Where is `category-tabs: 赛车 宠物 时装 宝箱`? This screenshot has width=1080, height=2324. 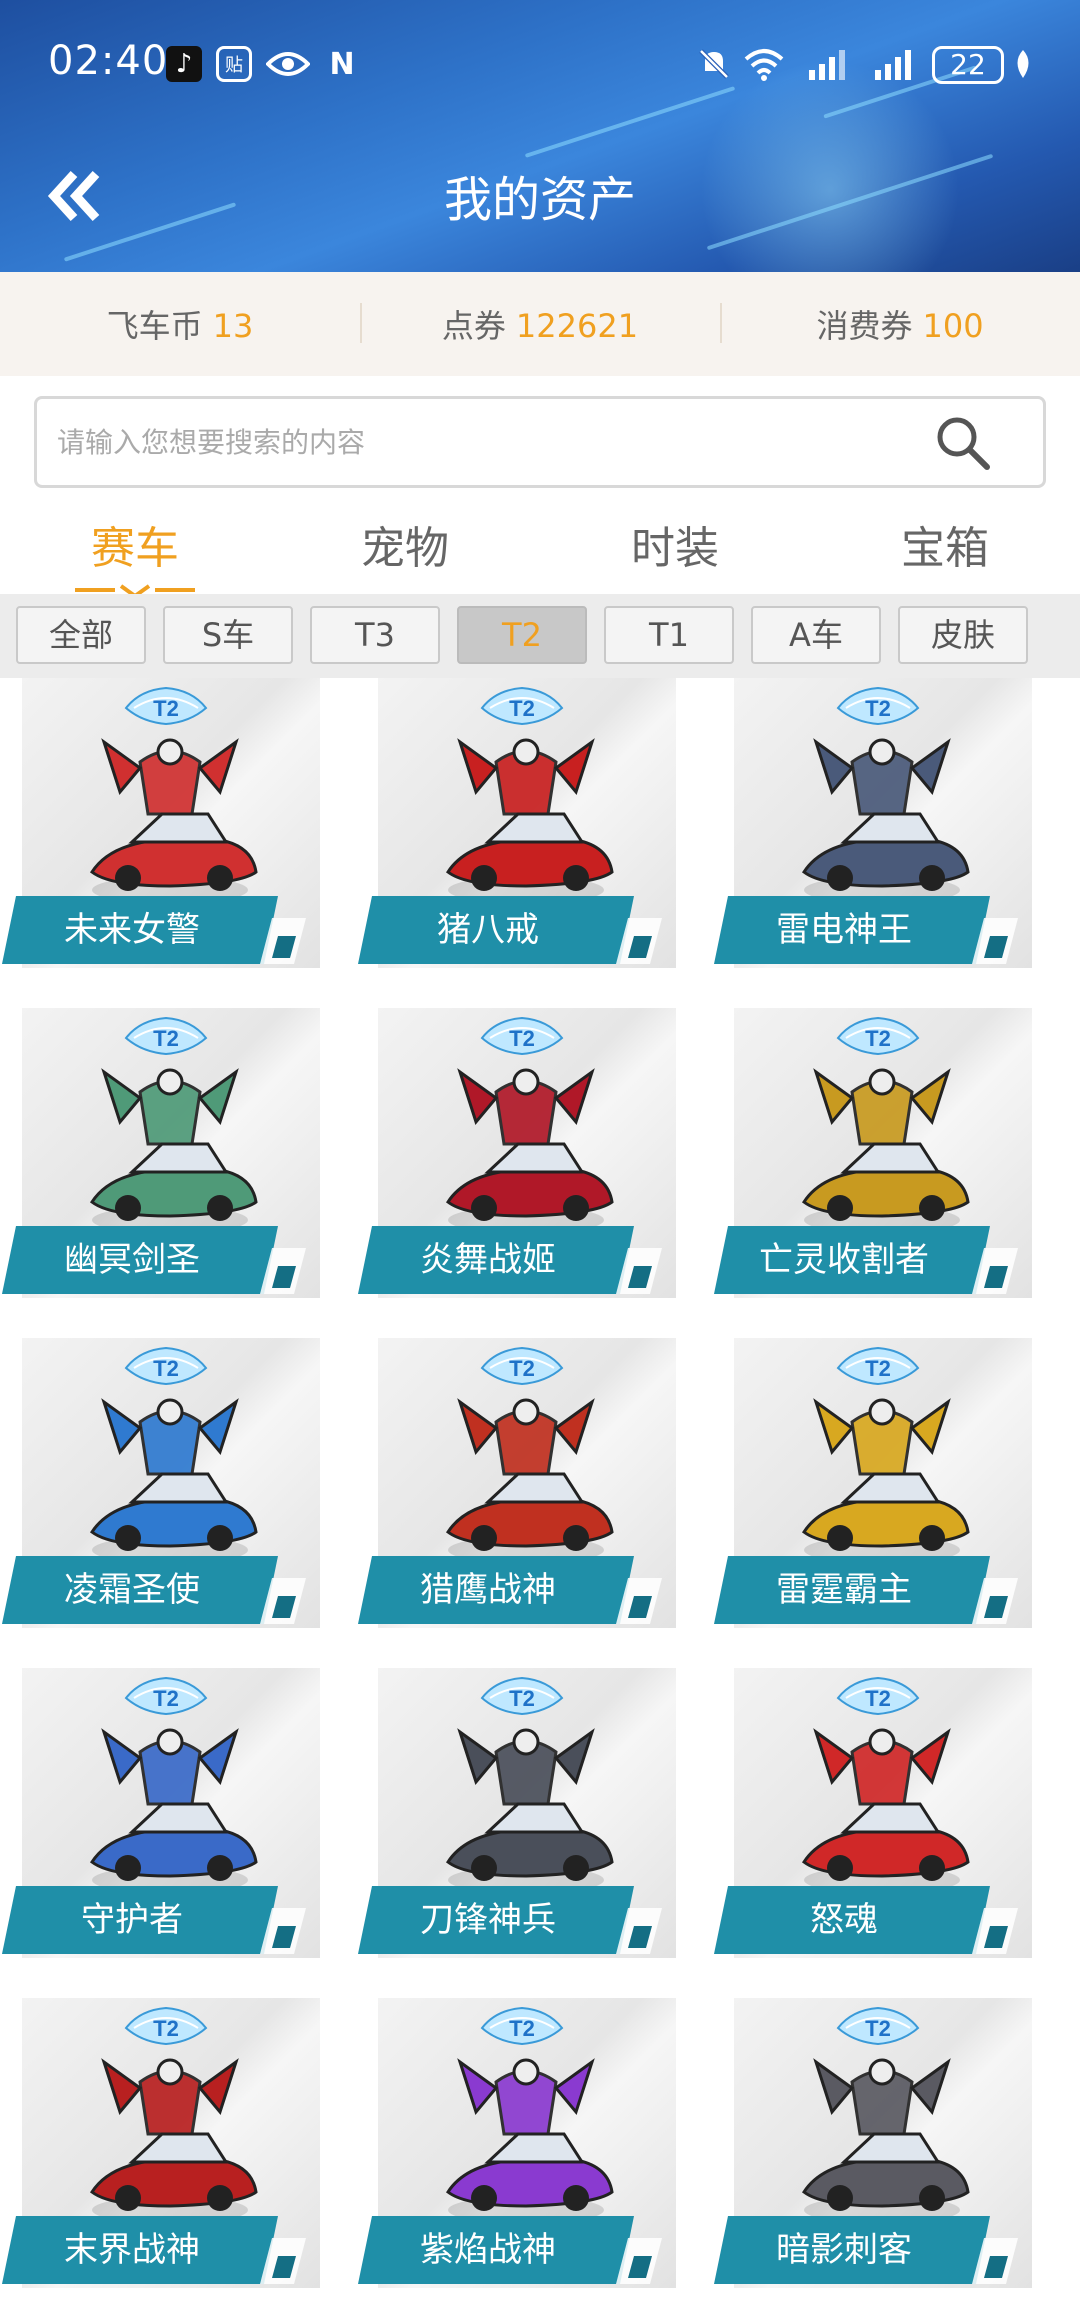 category-tabs: 赛车 宠物 时装 宝箱 is located at coordinates (540, 548).